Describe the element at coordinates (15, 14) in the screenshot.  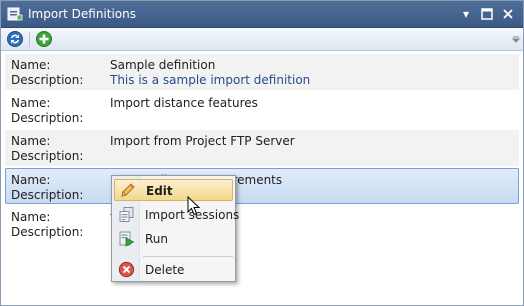
I see `import-definitions-app-icon` at that location.